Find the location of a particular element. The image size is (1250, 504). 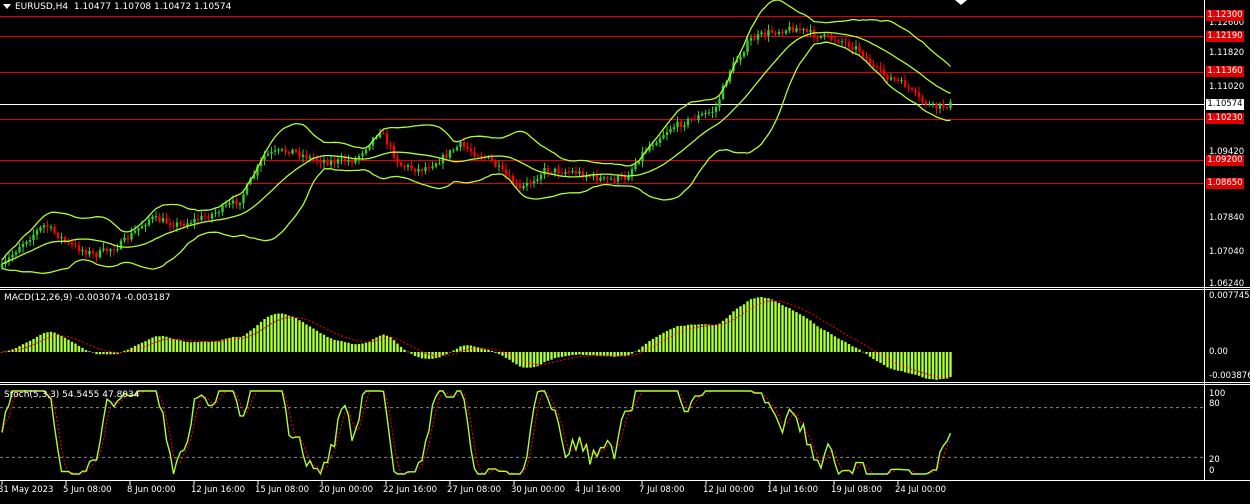

time-label: 8 Jun 00:00 is located at coordinates (151, 490).